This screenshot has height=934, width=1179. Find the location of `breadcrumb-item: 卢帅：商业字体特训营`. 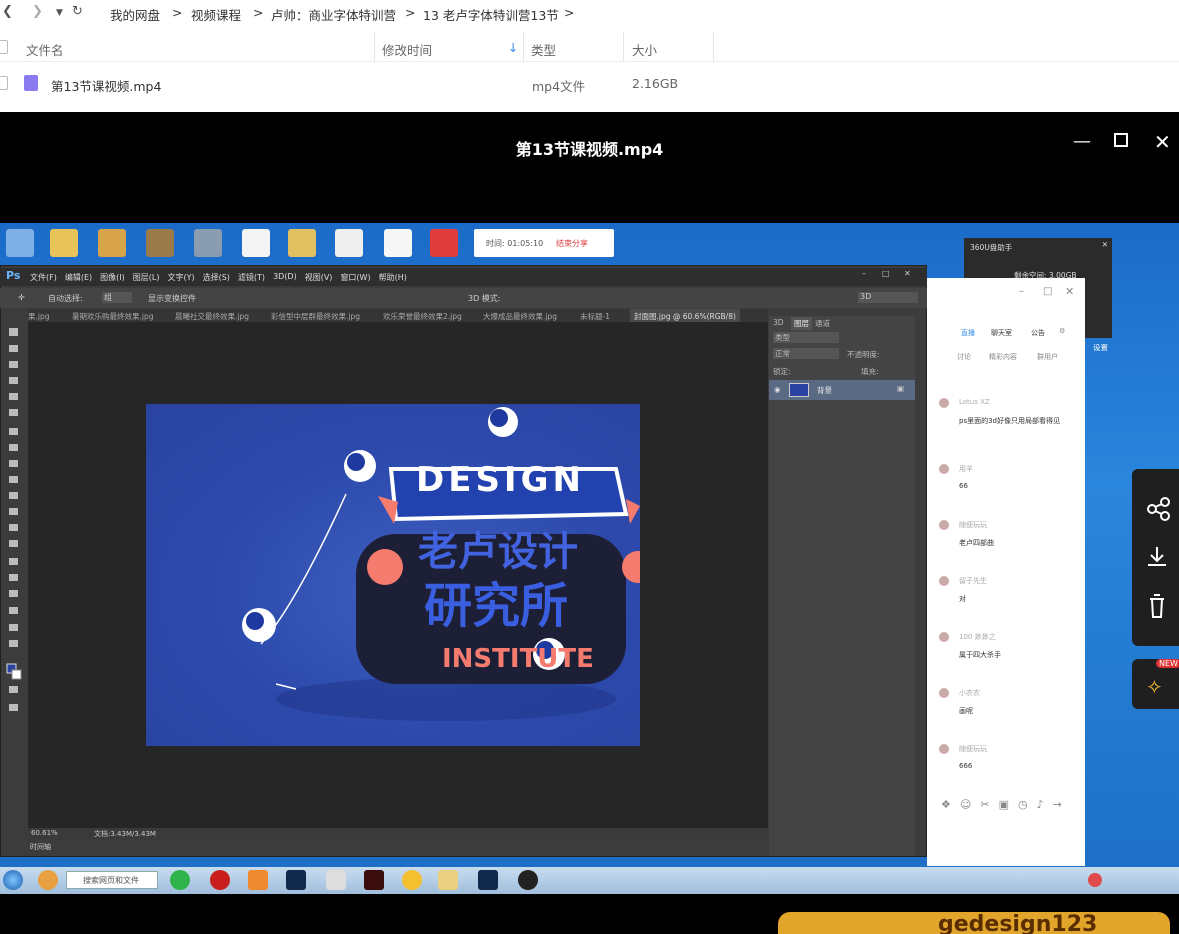

breadcrumb-item: 卢帅：商业字体特训营 is located at coordinates (333, 14).